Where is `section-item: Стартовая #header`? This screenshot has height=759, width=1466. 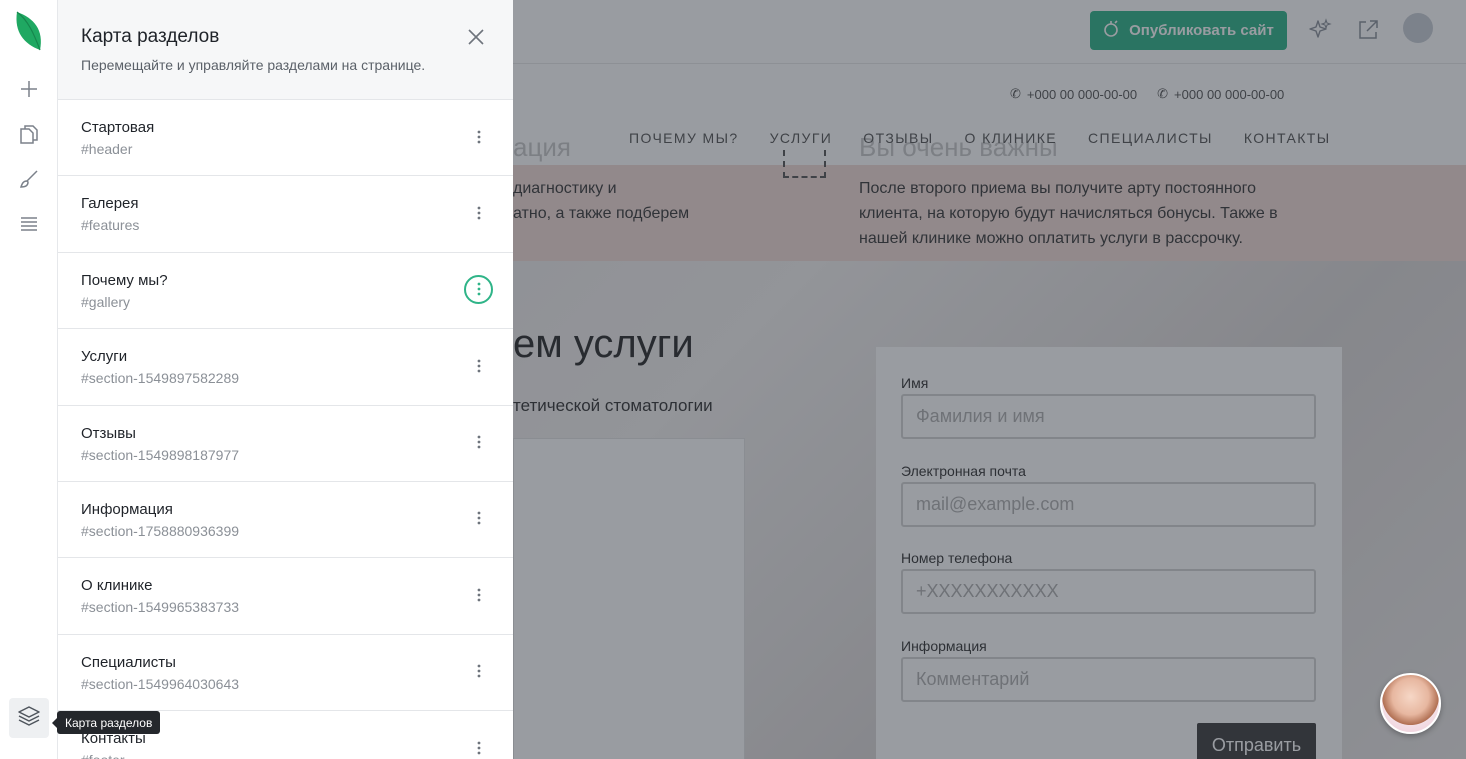
section-item: Стартовая #header is located at coordinates (285, 138).